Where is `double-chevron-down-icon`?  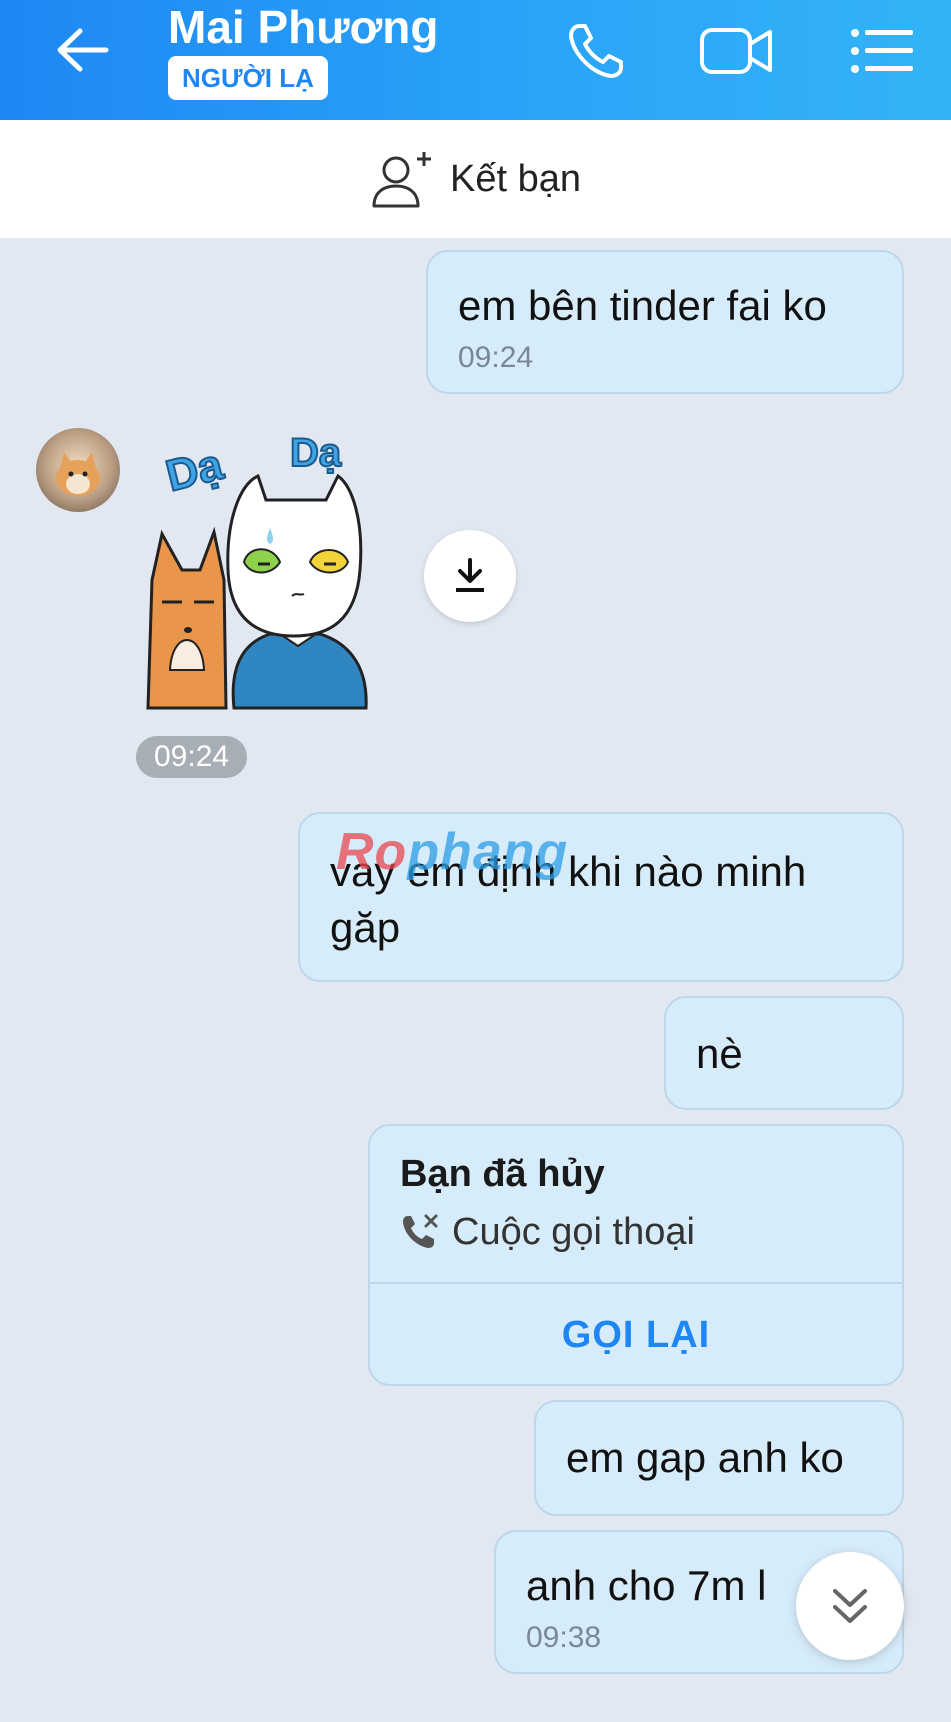
double-chevron-down-icon is located at coordinates (850, 1606).